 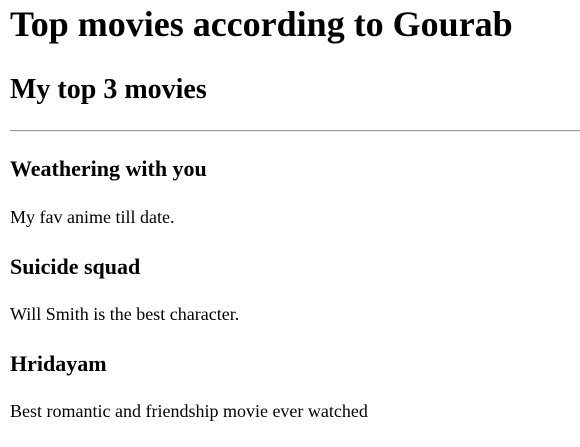 What do you see at coordinates (108, 89) in the screenshot?
I see `section-heading: My top 3 movies` at bounding box center [108, 89].